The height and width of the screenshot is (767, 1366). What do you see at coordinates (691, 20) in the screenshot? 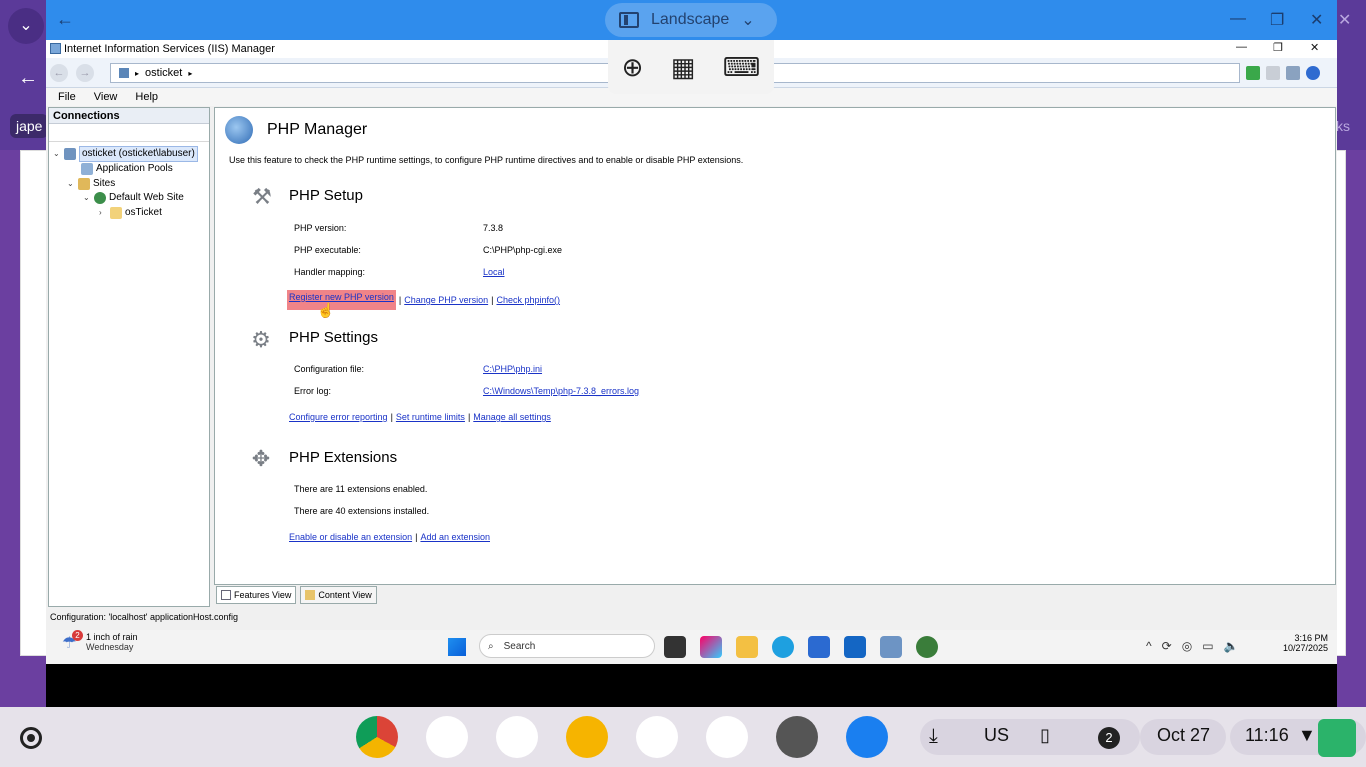
I see `orientation-dropdown: Landscape ⌄` at bounding box center [691, 20].